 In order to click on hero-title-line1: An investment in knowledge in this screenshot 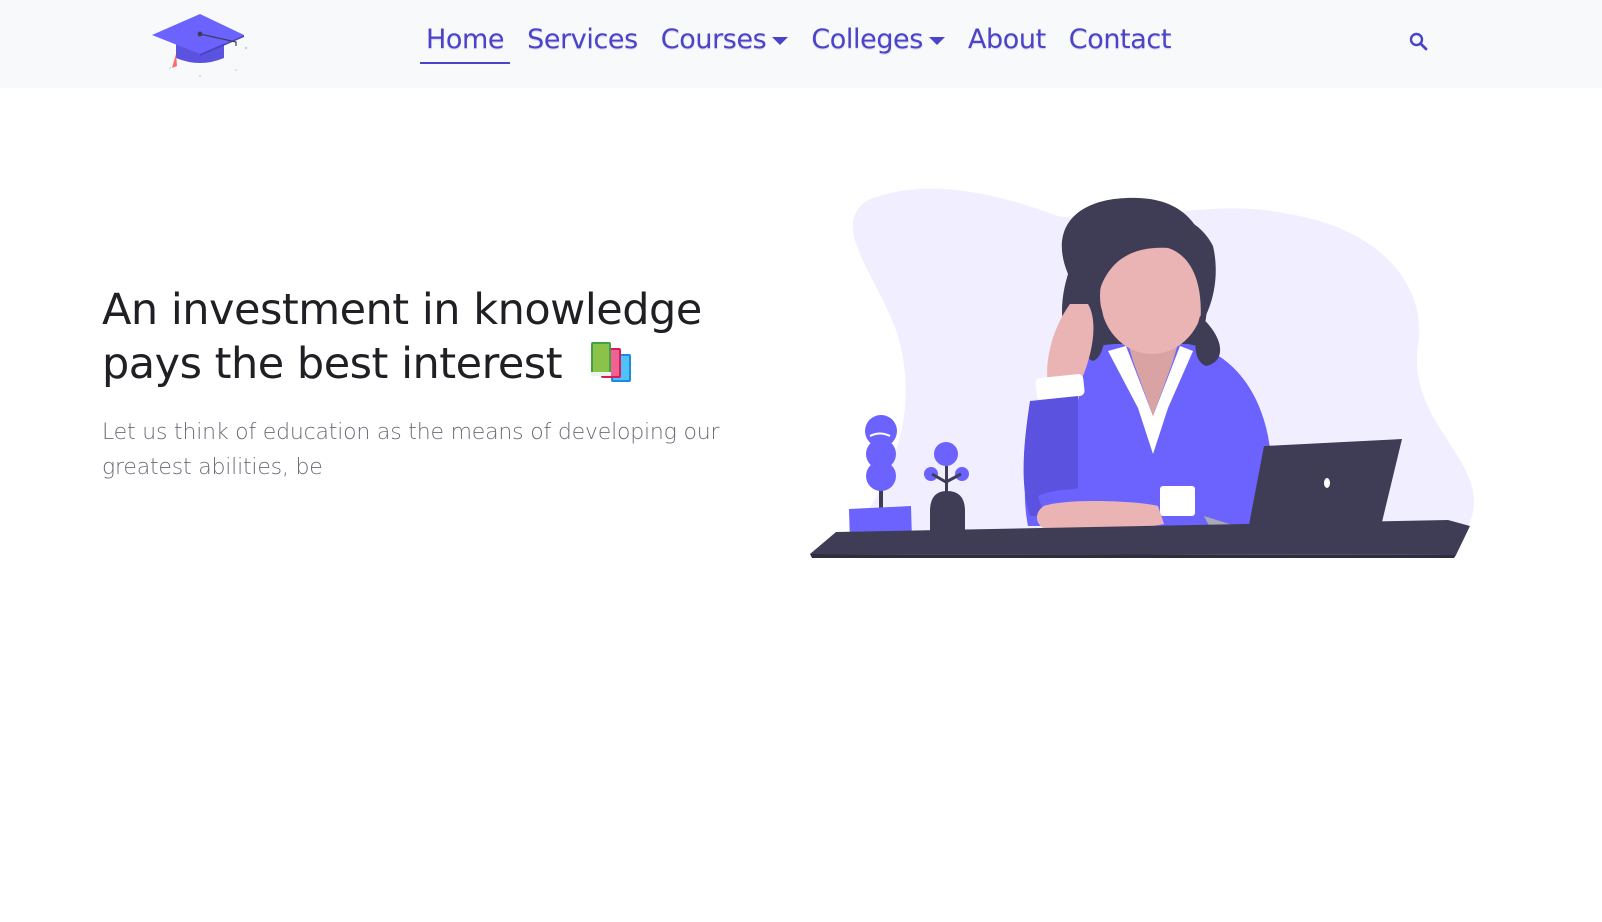, I will do `click(402, 310)`.